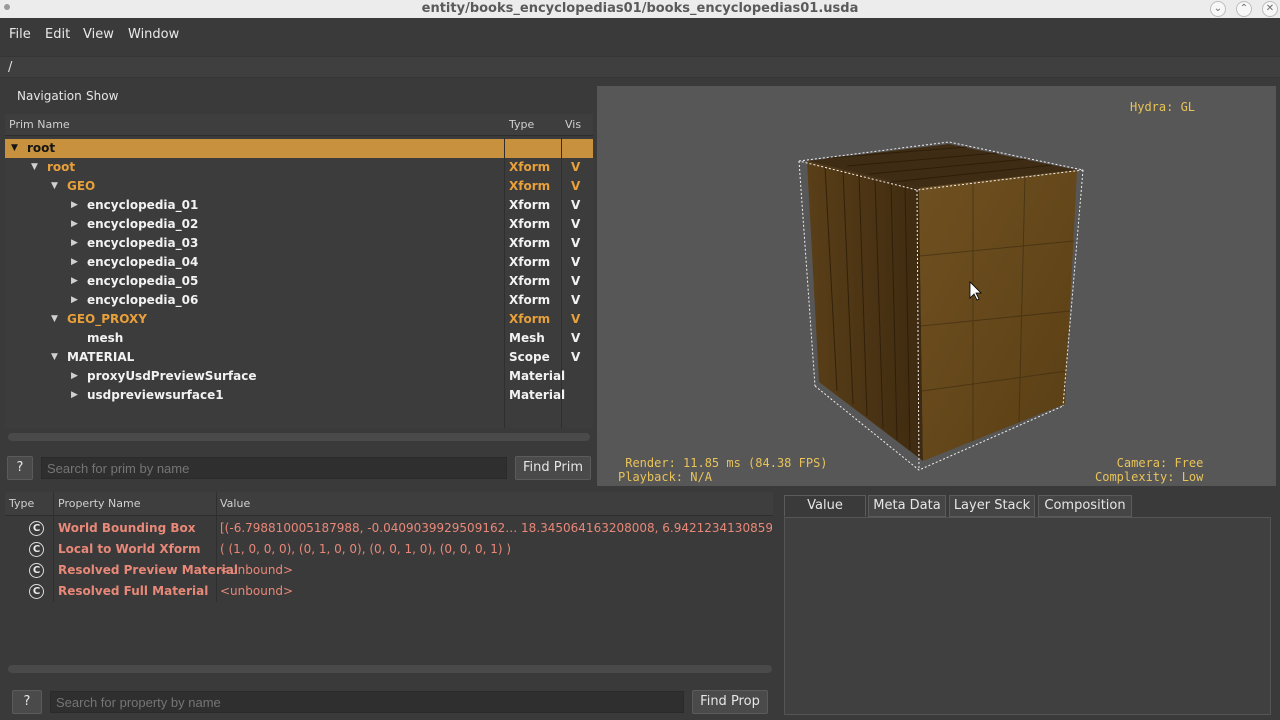  I want to click on minimize-button: ⌄, so click(1218, 9).